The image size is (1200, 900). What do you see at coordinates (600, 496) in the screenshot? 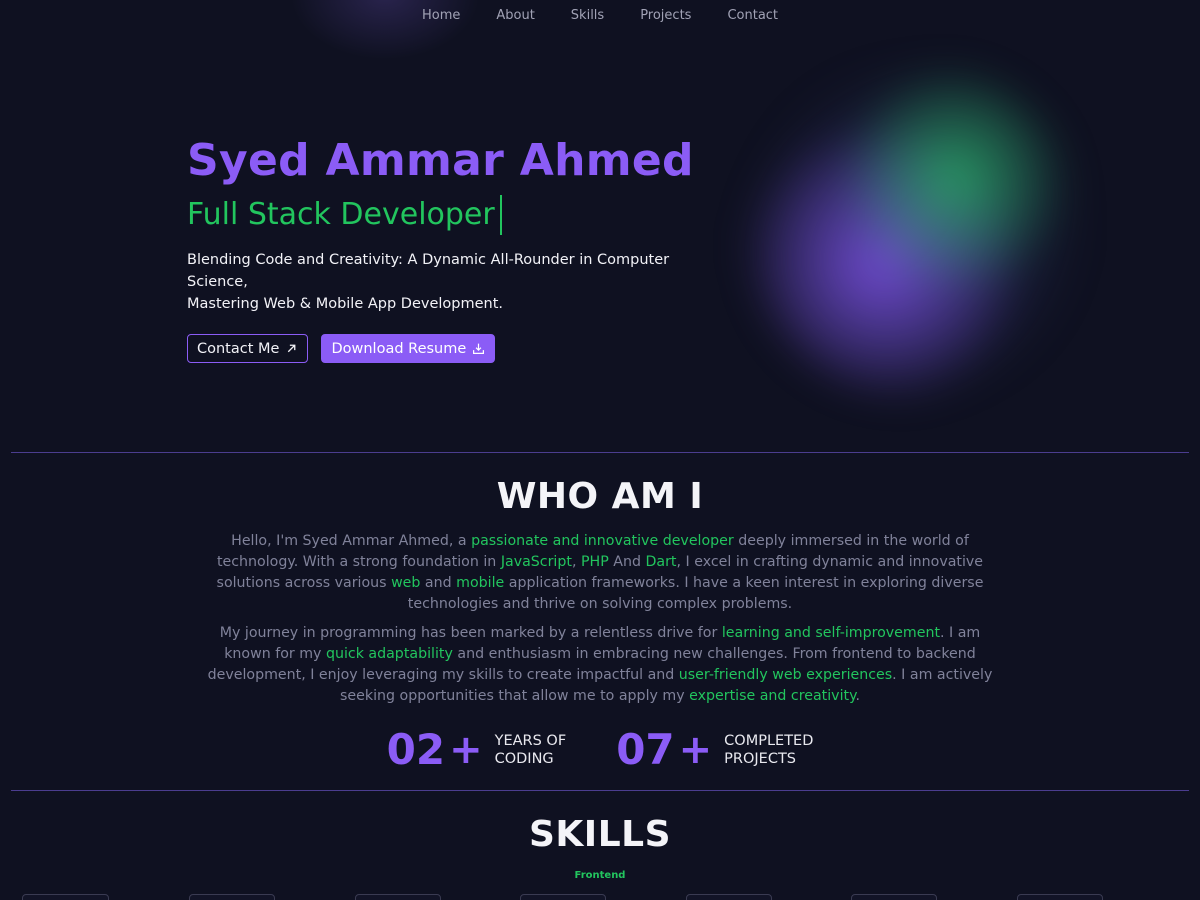
I see `about-title: WHO AM I` at bounding box center [600, 496].